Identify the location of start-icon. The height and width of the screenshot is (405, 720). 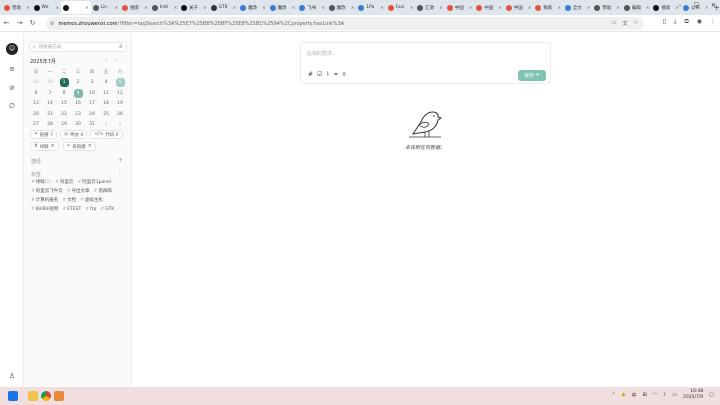
(13, 396).